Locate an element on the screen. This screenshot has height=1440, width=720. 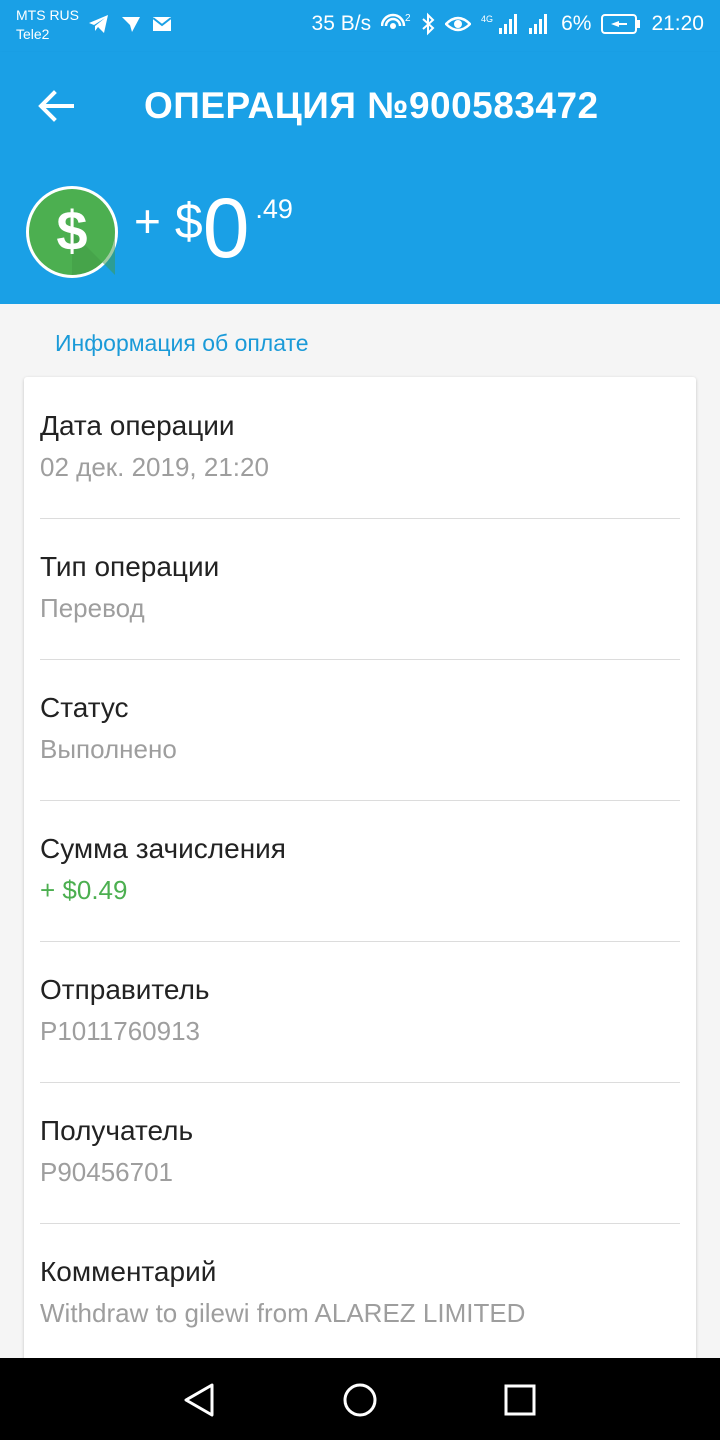
navigation-bar is located at coordinates (360, 1399).